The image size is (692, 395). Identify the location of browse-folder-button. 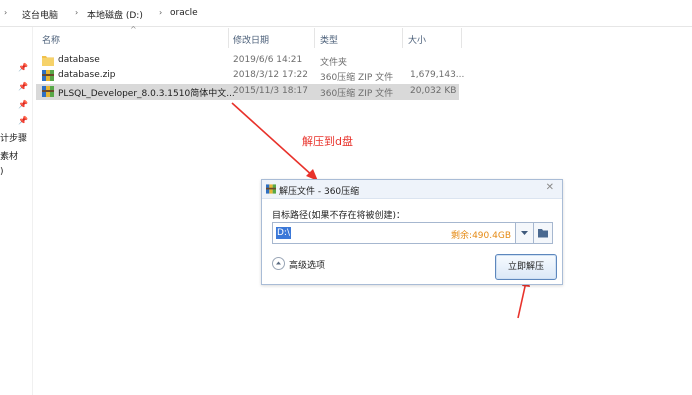
(543, 233).